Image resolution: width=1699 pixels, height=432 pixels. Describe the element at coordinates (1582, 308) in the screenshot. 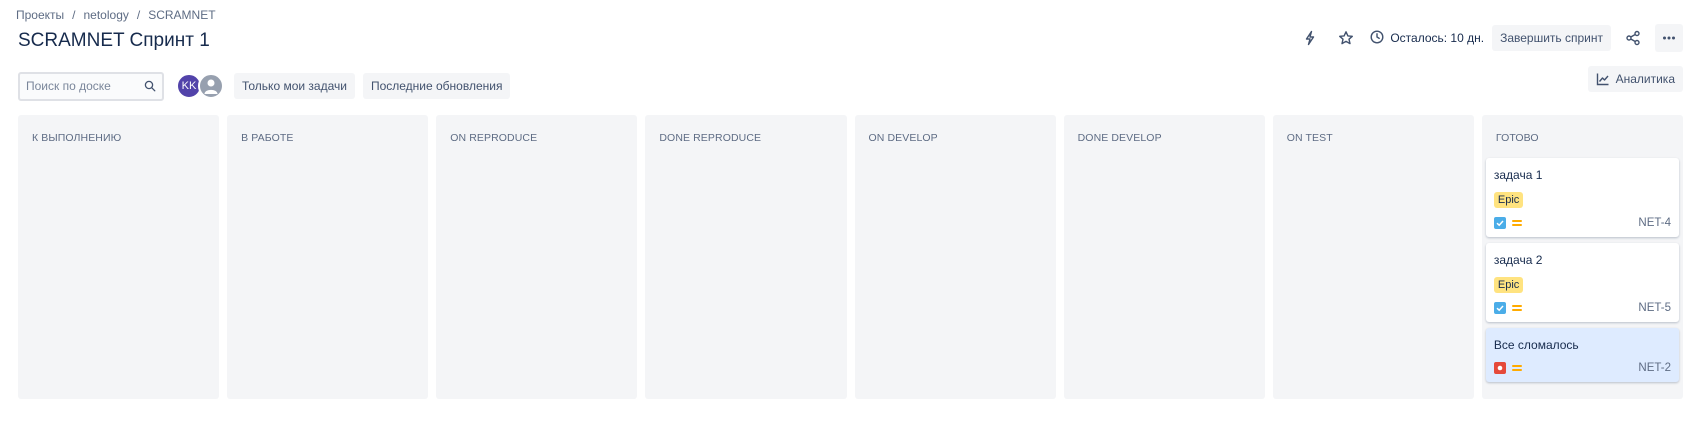

I see `card-footer: NET-5` at that location.